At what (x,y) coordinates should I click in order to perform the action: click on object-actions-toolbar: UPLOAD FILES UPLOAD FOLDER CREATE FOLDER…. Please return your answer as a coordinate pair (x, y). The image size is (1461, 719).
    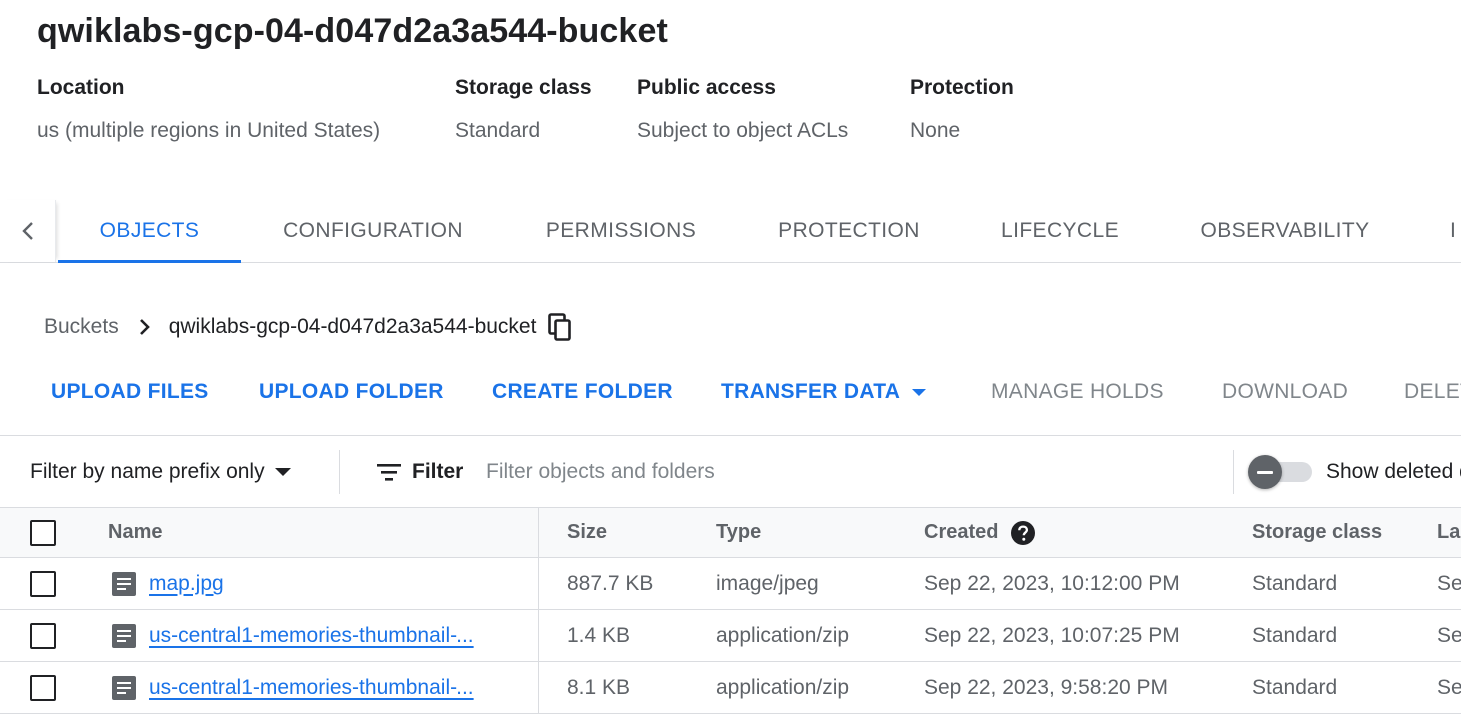
    Looking at the image, I should click on (730, 392).